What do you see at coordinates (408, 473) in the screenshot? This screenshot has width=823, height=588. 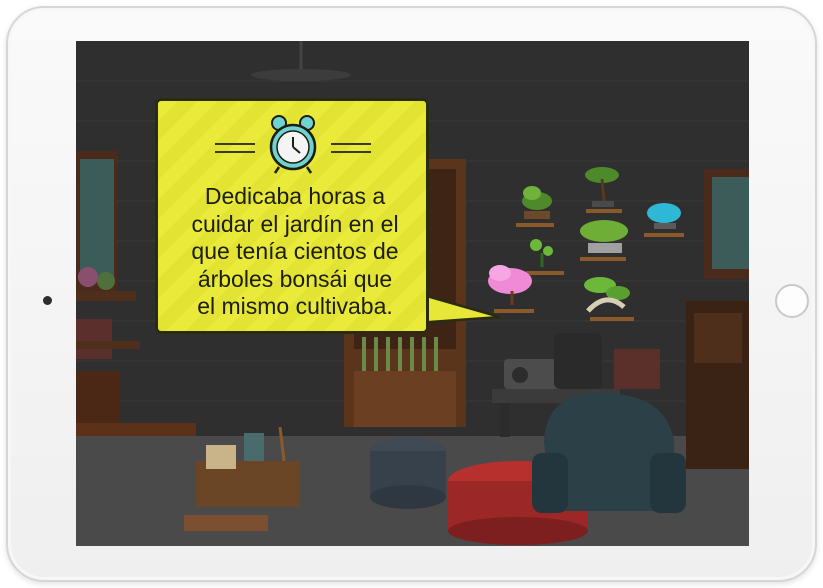 I see `stool` at bounding box center [408, 473].